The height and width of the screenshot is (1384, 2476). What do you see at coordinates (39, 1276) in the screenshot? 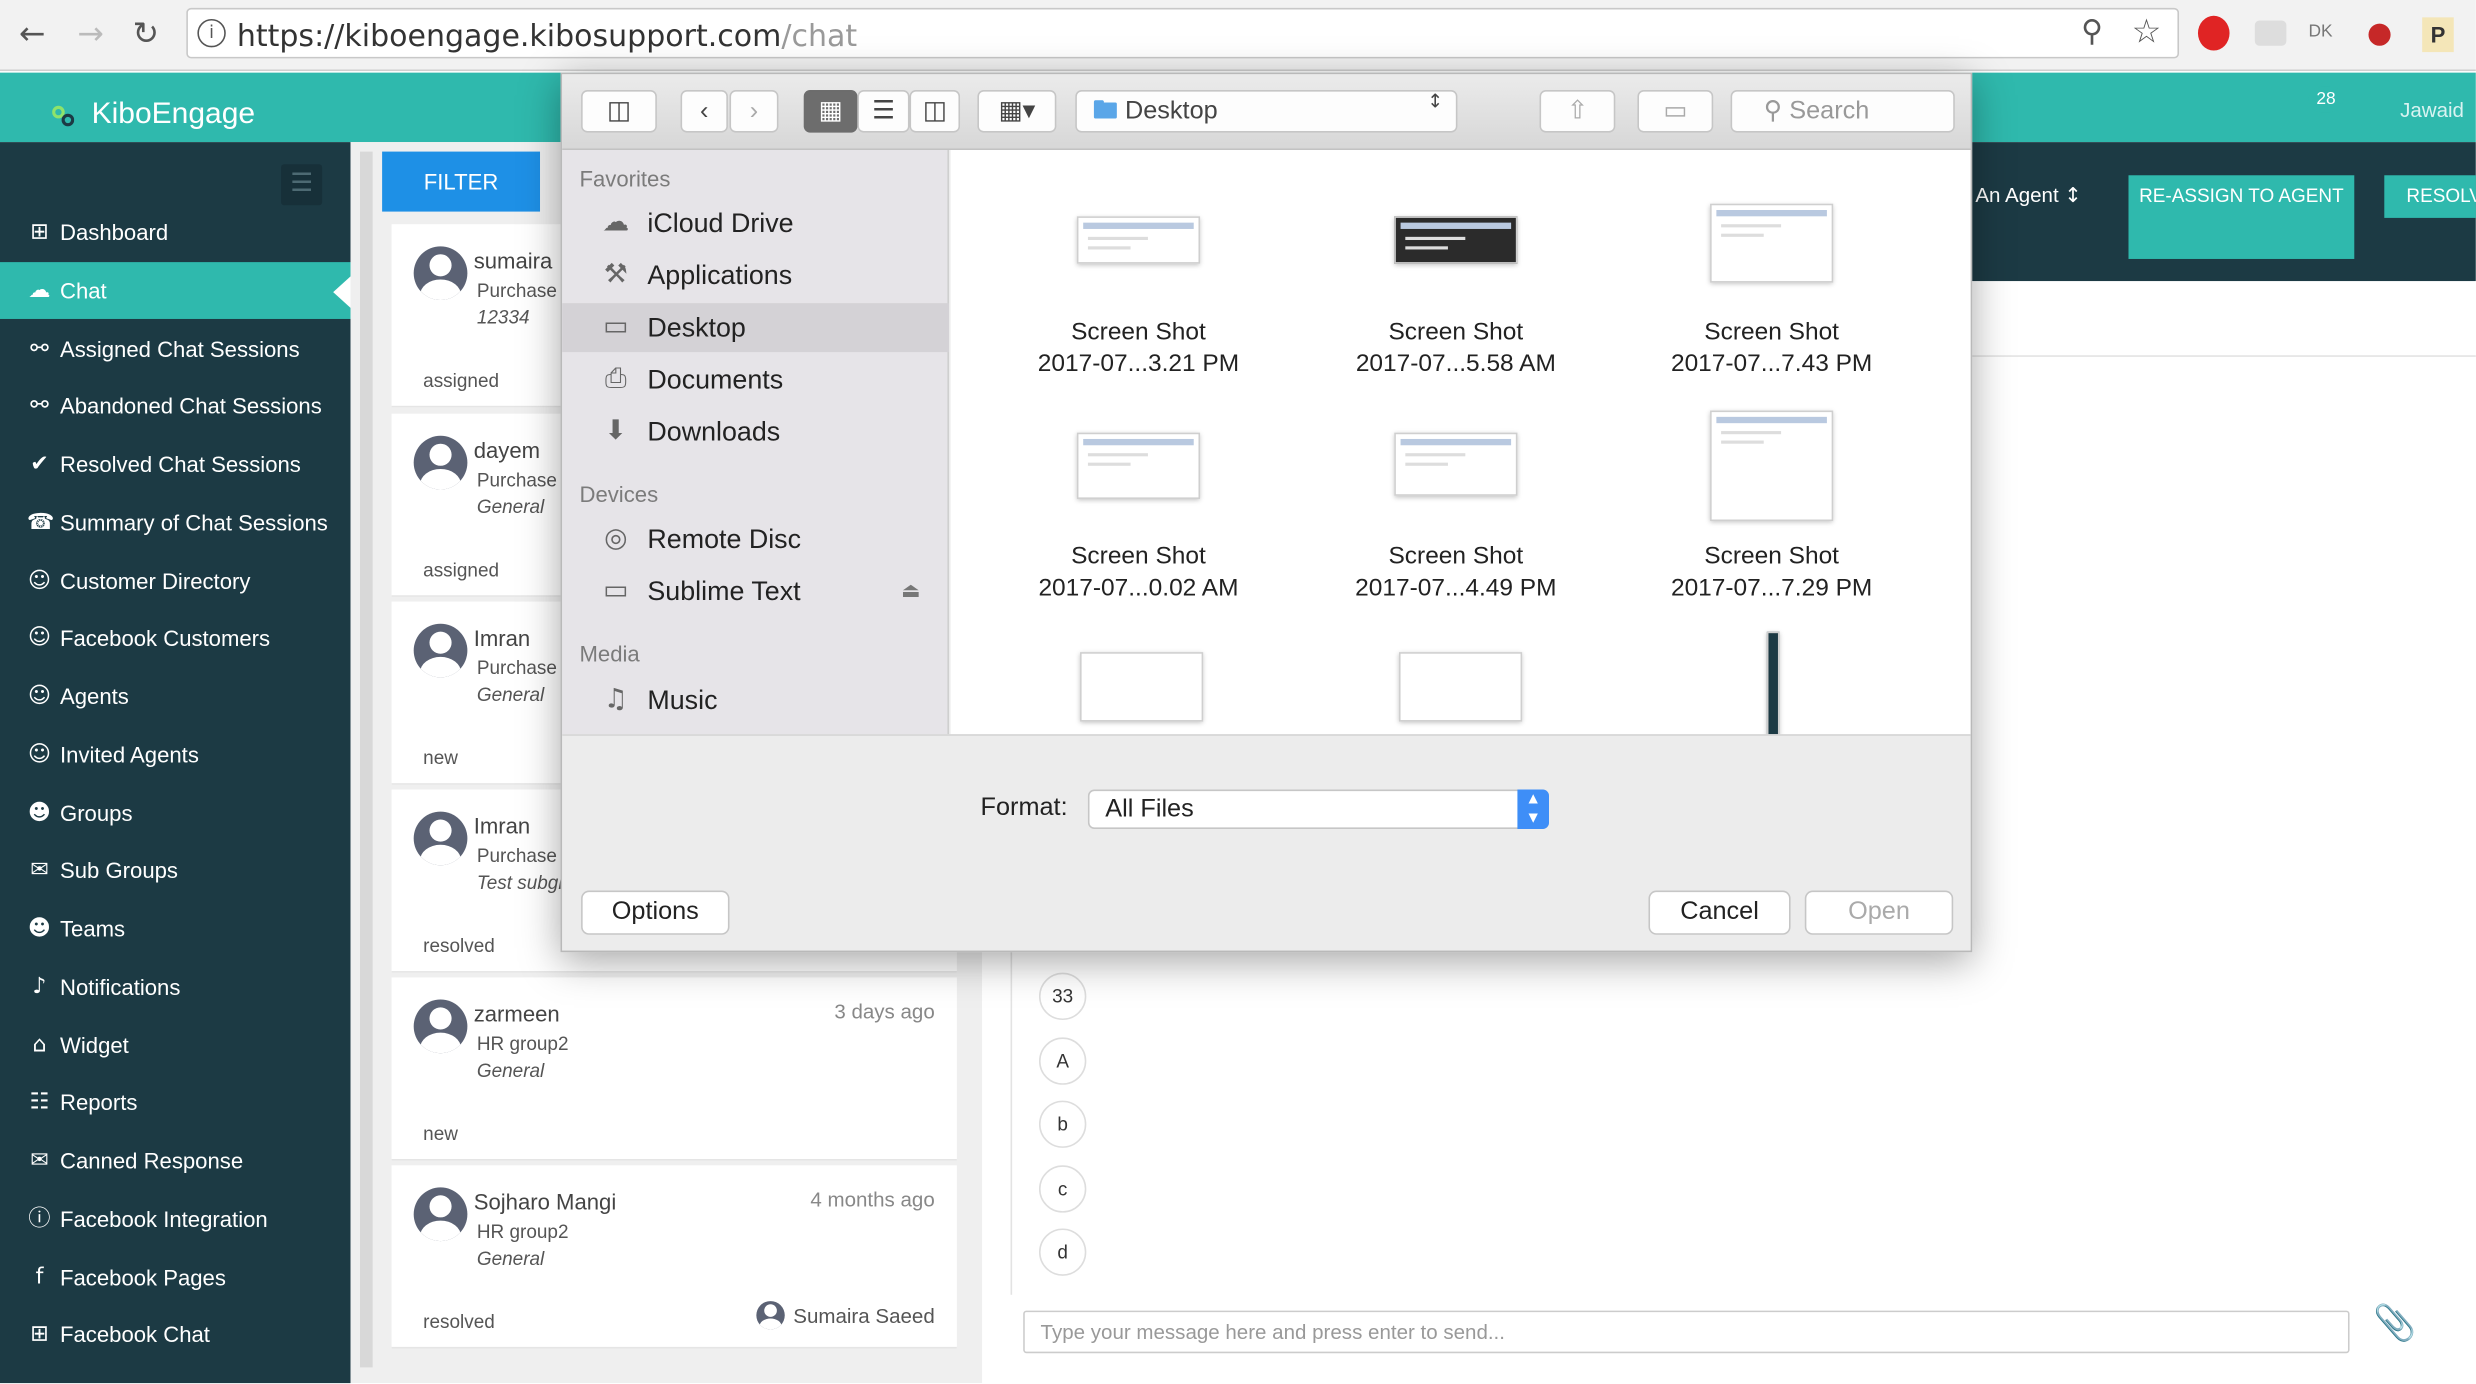
I see `facebook-icon: f` at bounding box center [39, 1276].